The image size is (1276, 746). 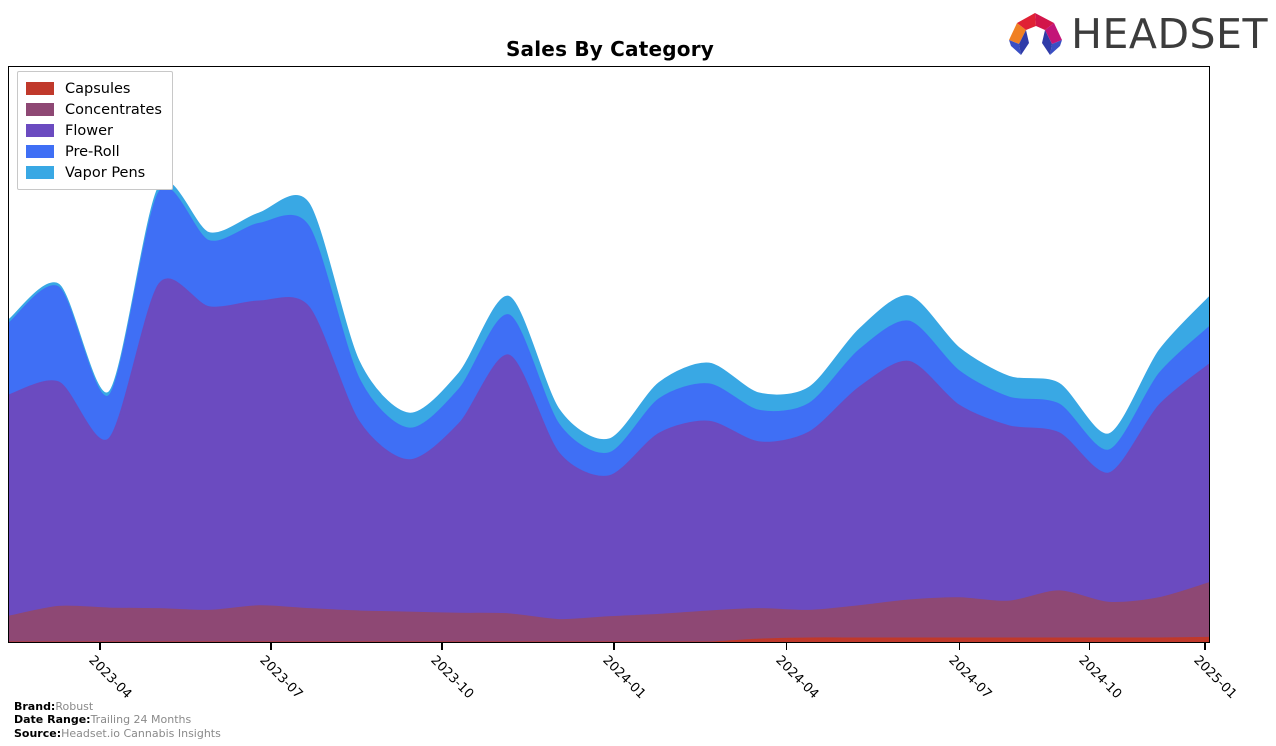 What do you see at coordinates (452, 678) in the screenshot?
I see `x-axis-tick-label: 2023-10` at bounding box center [452, 678].